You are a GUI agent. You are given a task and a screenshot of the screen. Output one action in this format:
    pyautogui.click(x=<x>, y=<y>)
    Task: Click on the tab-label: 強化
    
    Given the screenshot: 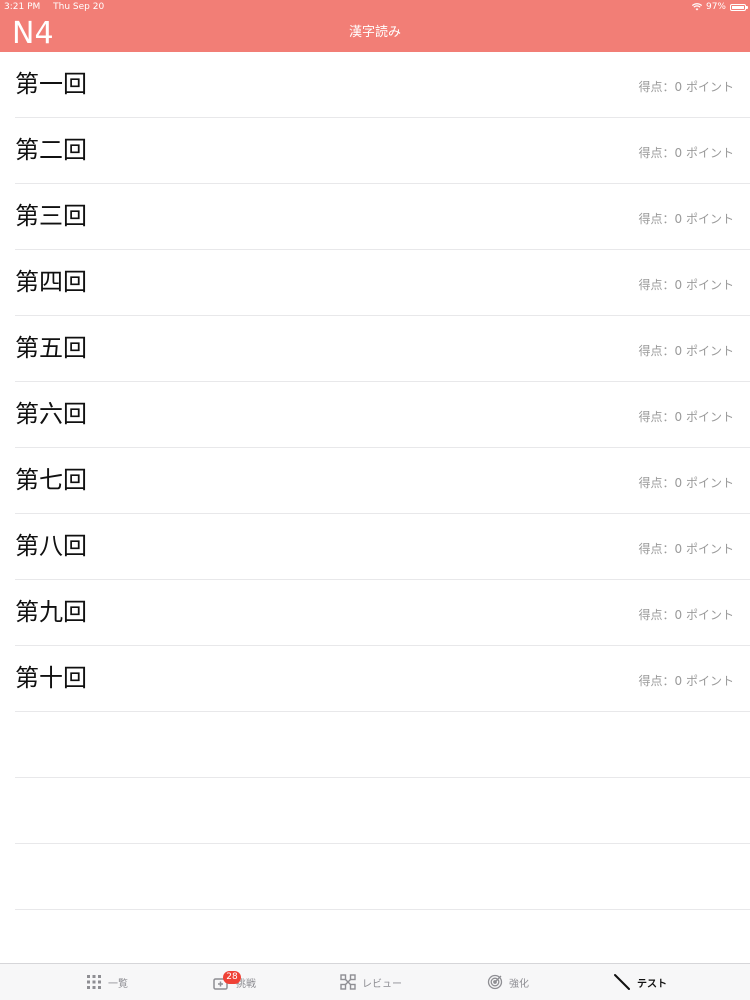 What is the action you would take?
    pyautogui.click(x=519, y=984)
    